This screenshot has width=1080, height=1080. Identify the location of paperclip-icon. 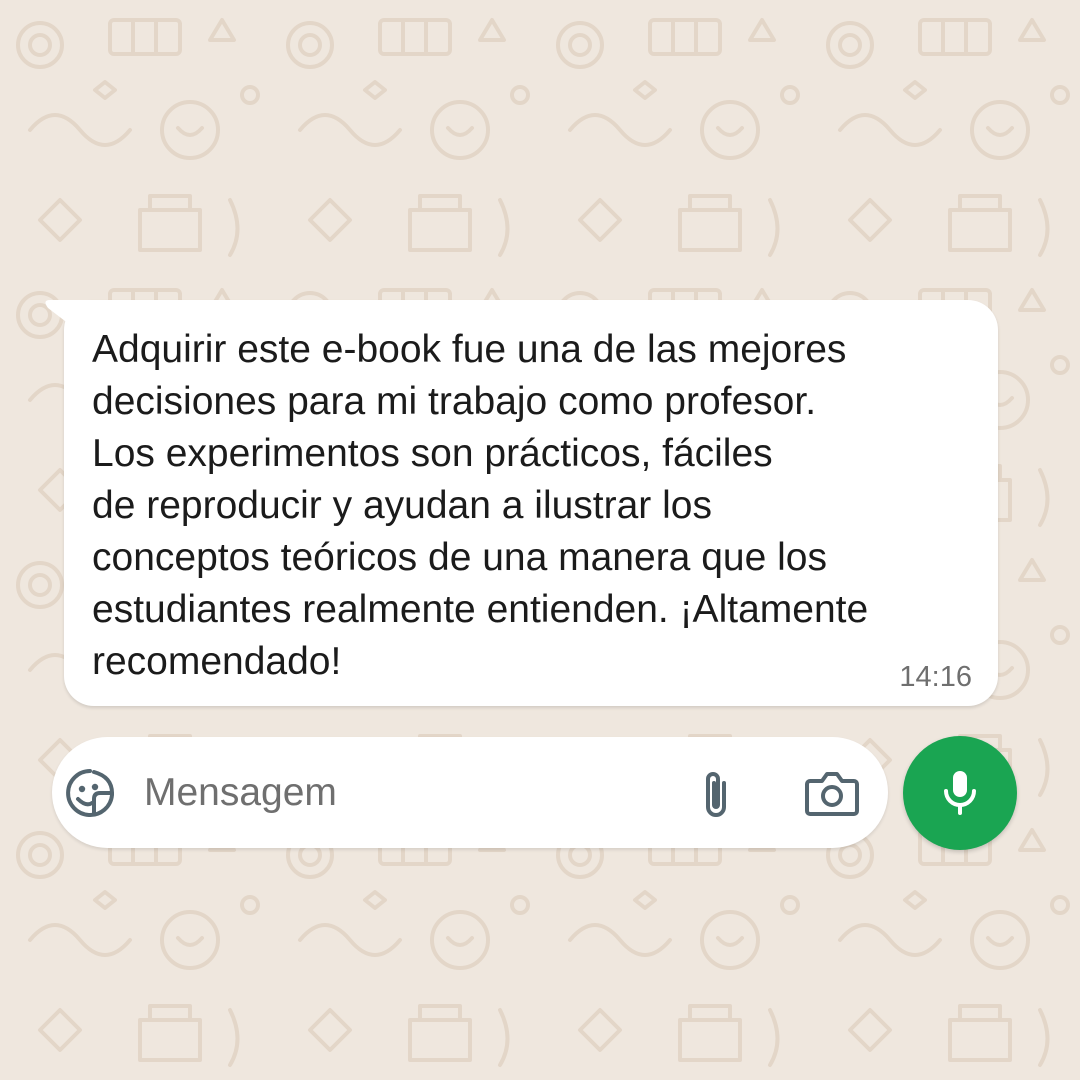
(718, 793).